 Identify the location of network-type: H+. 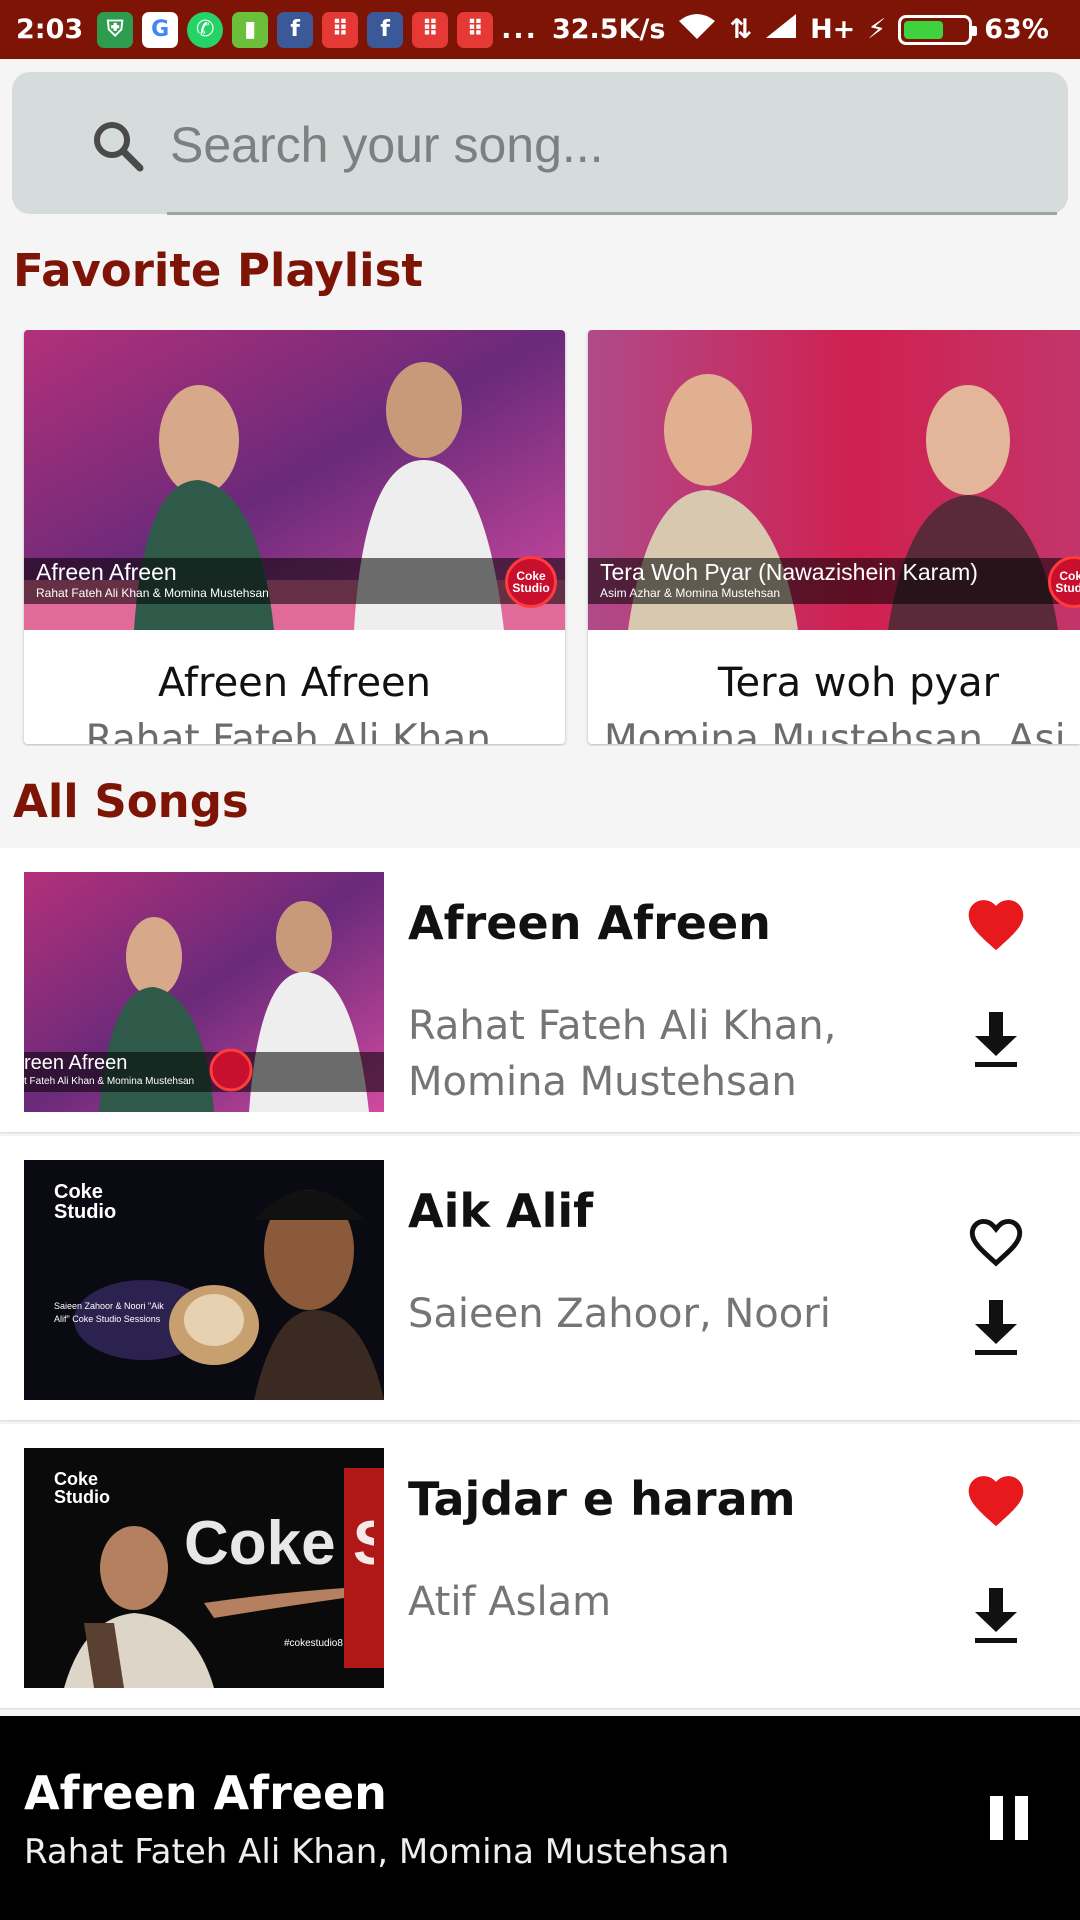
(833, 29).